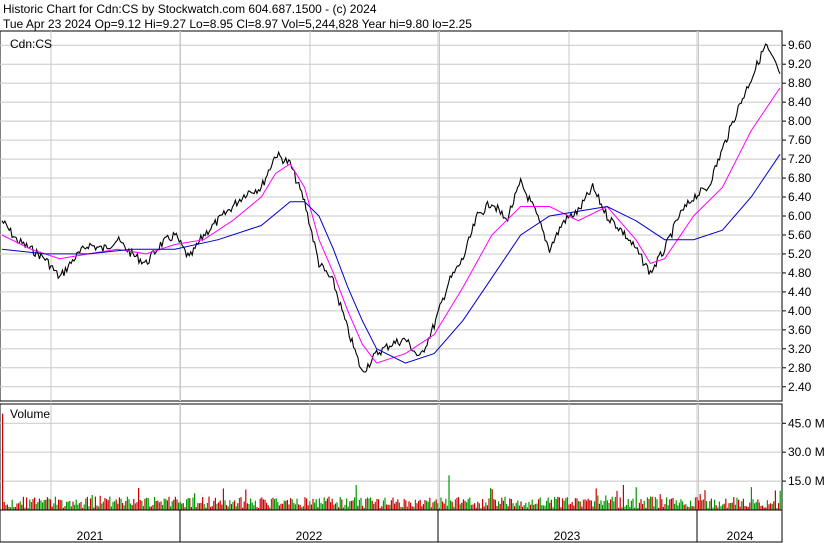  I want to click on volume-tick-label: 45.0 M, so click(806, 423).